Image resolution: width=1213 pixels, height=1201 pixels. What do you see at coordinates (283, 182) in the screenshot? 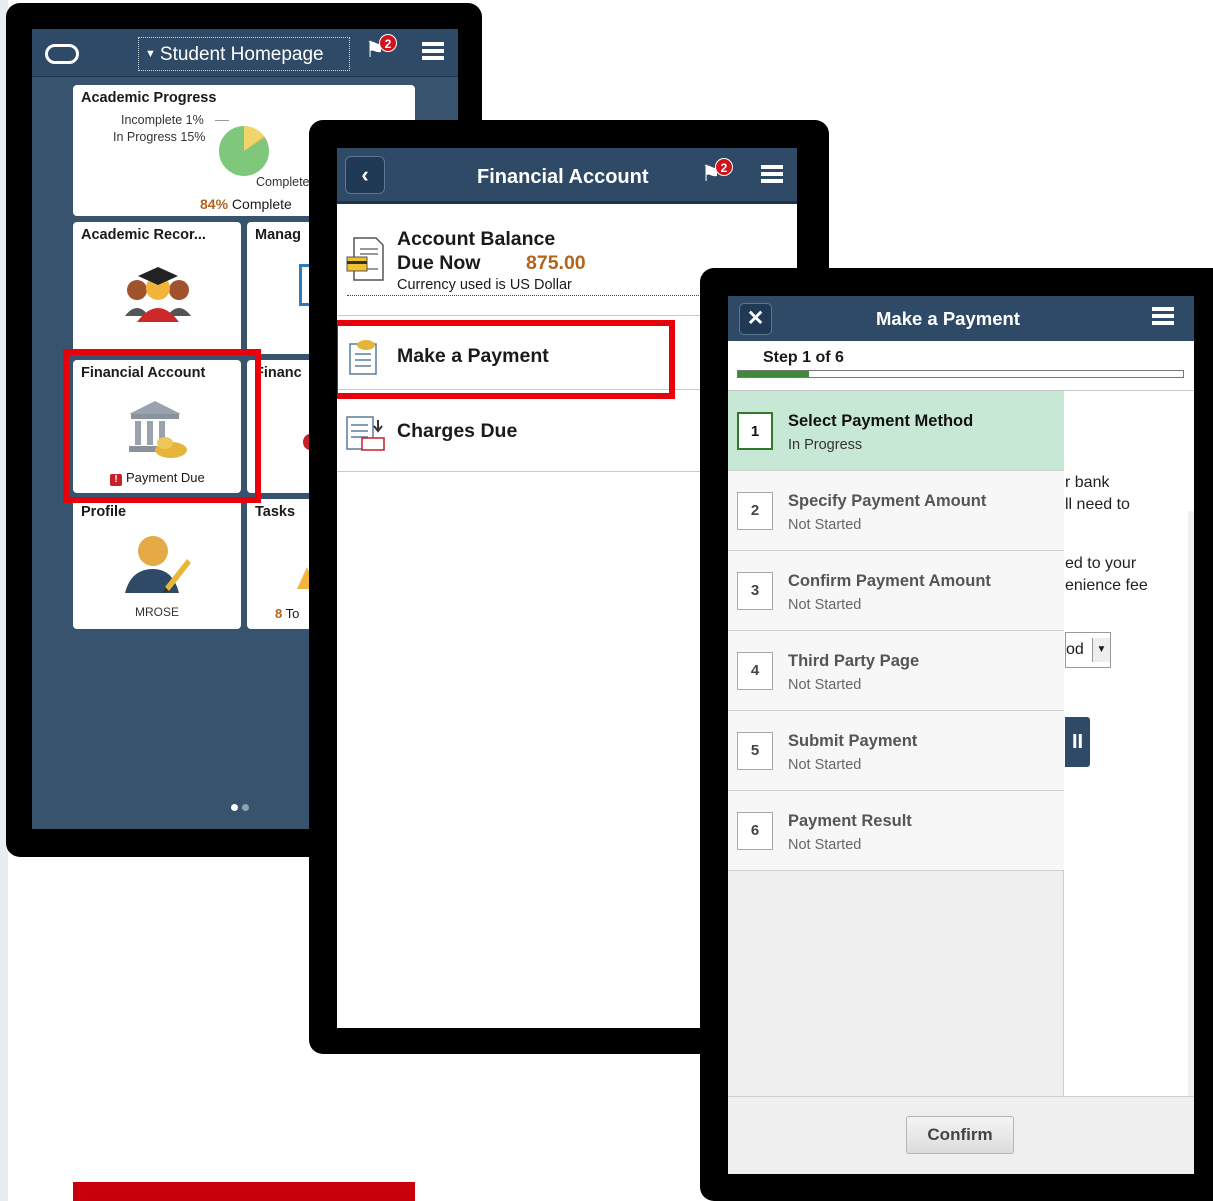
I see `legend-complete: Complete` at bounding box center [283, 182].